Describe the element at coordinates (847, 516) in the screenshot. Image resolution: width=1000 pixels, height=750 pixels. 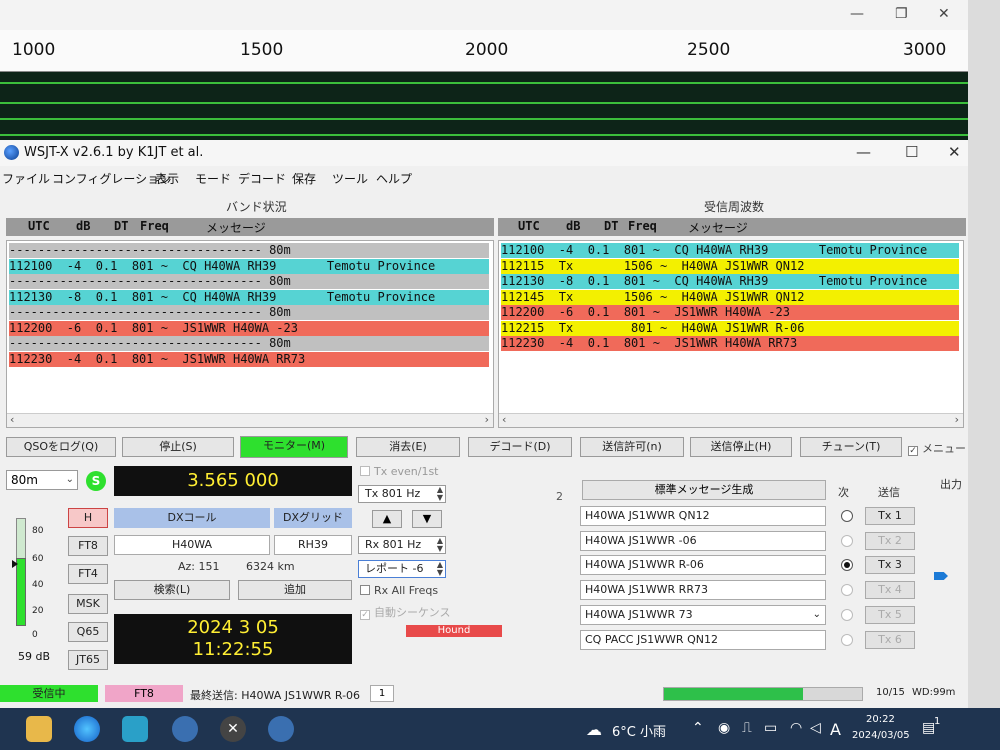
I see `tx1-radio` at that location.